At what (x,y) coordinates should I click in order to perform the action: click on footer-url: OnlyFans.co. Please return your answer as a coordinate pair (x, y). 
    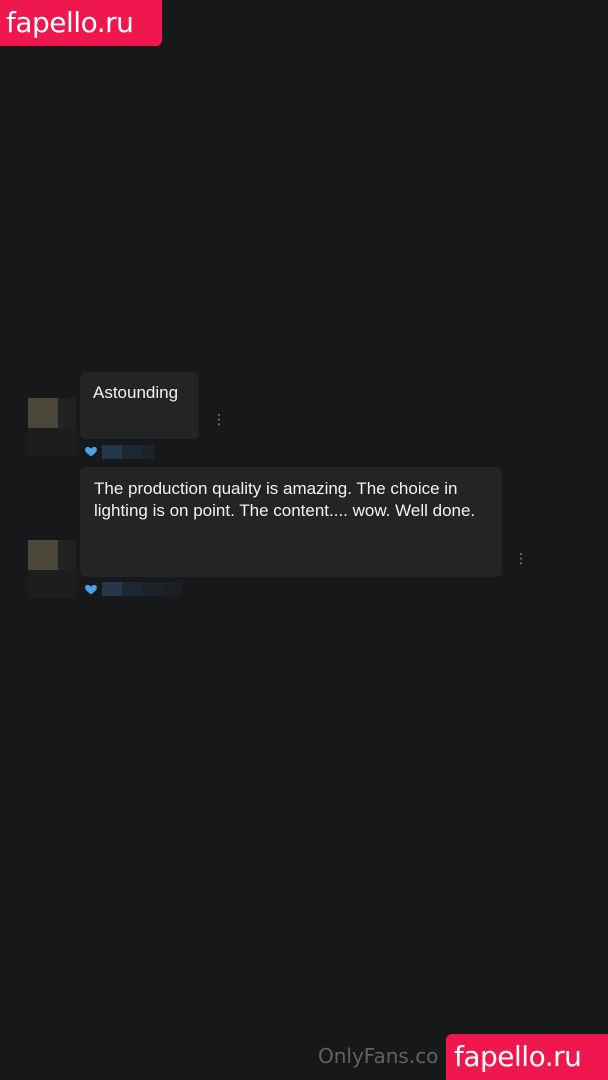
    Looking at the image, I should click on (378, 1056).